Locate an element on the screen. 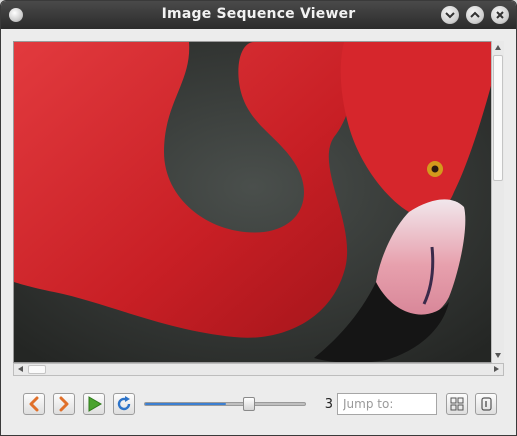 Image resolution: width=517 pixels, height=436 pixels. close-icon is located at coordinates (500, 15).